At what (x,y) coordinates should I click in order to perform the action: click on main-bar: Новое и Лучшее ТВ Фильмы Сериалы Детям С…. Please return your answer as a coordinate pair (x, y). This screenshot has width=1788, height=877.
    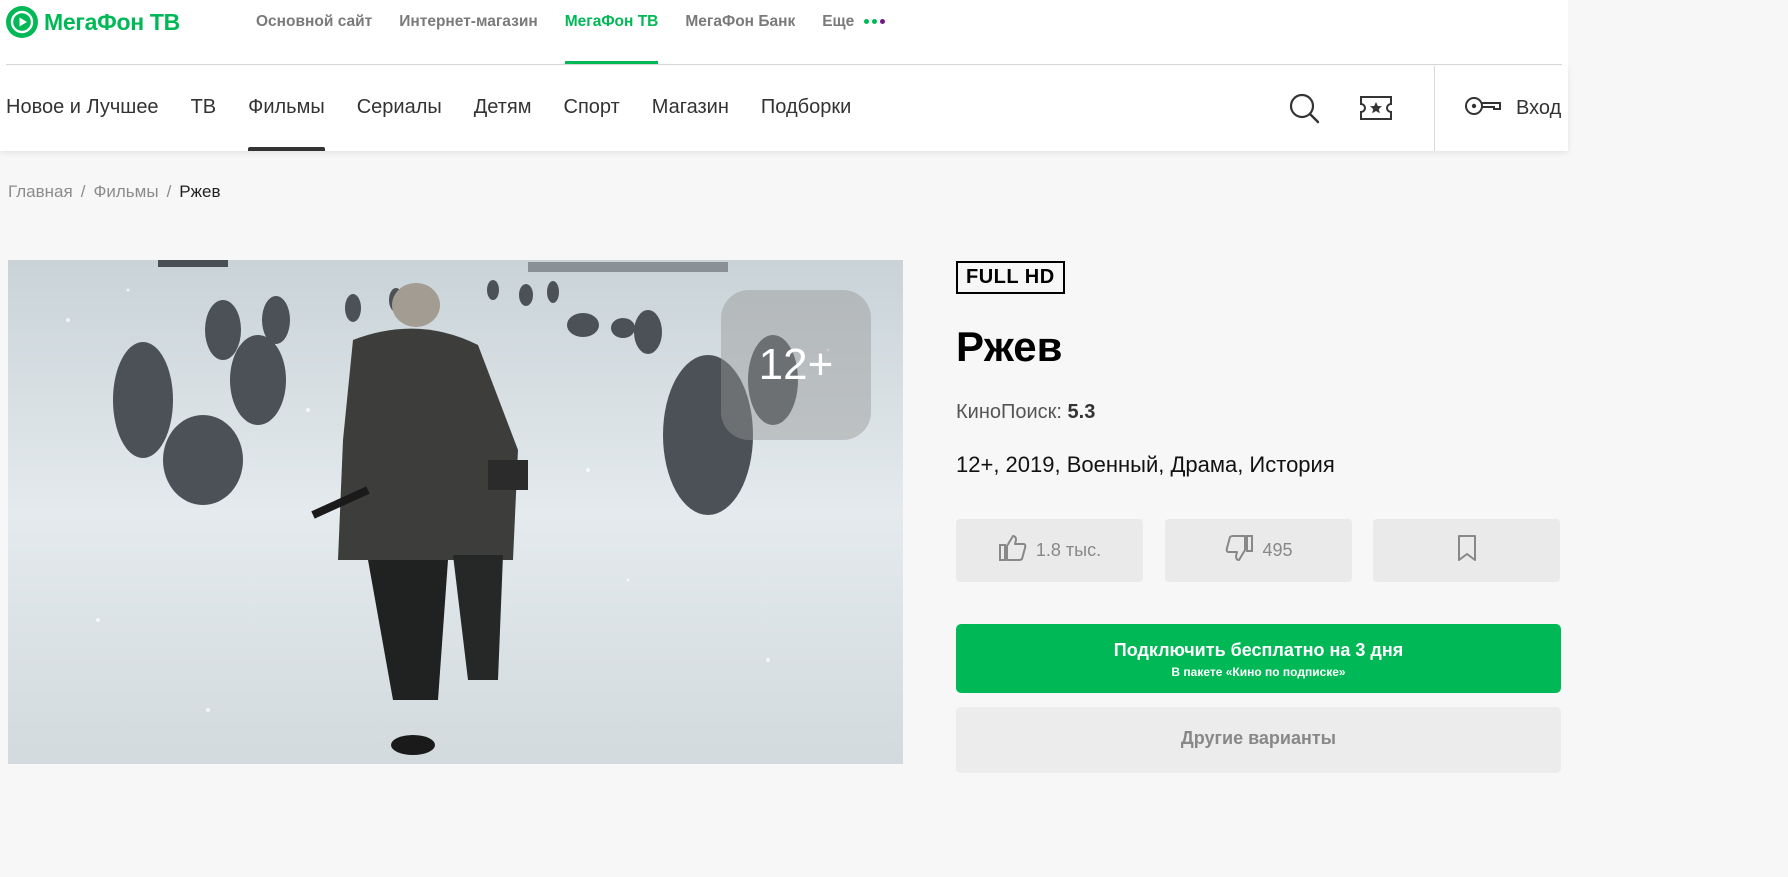
    Looking at the image, I should click on (784, 108).